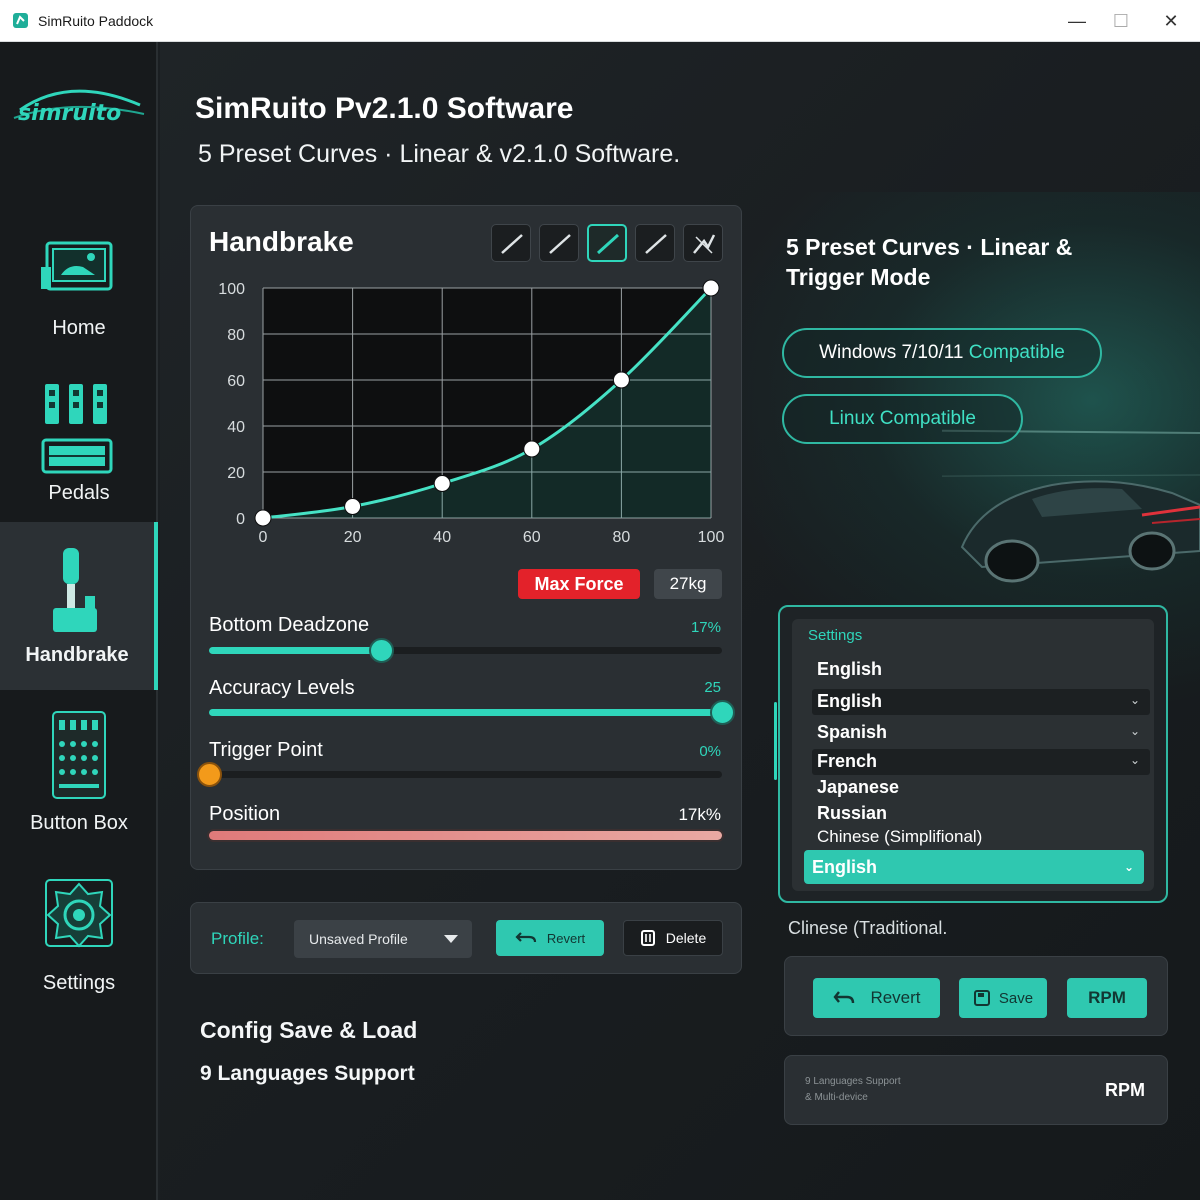 Image resolution: width=1200 pixels, height=1200 pixels. What do you see at coordinates (79, 445) in the screenshot?
I see `sidebar-item-pedals: Pedals` at bounding box center [79, 445].